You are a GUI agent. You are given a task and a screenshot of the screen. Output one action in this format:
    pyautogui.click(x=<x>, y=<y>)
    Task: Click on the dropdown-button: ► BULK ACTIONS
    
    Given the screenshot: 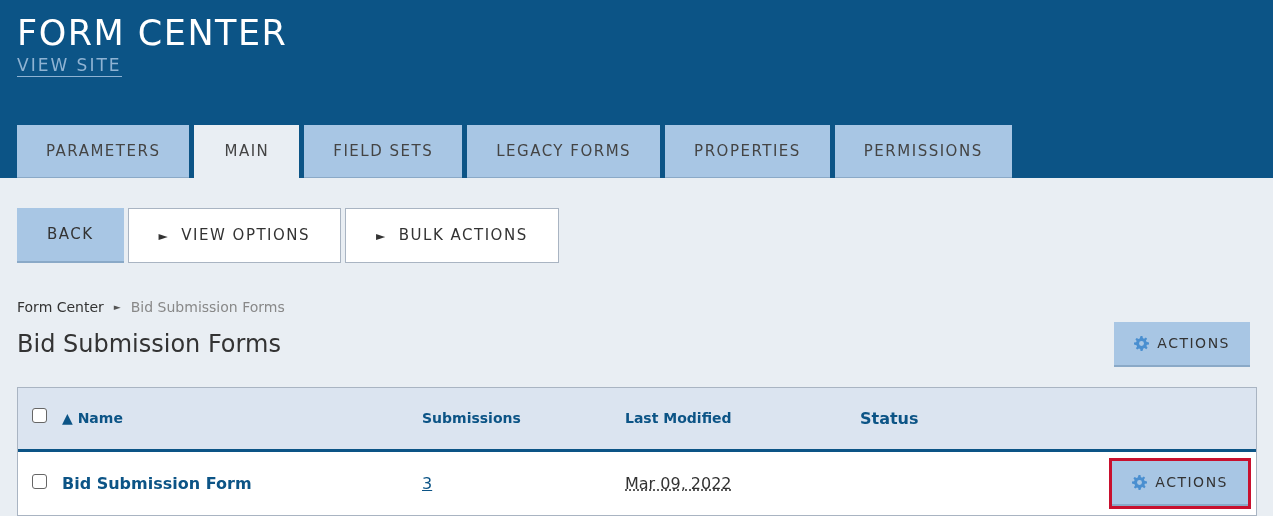 What is the action you would take?
    pyautogui.click(x=452, y=235)
    